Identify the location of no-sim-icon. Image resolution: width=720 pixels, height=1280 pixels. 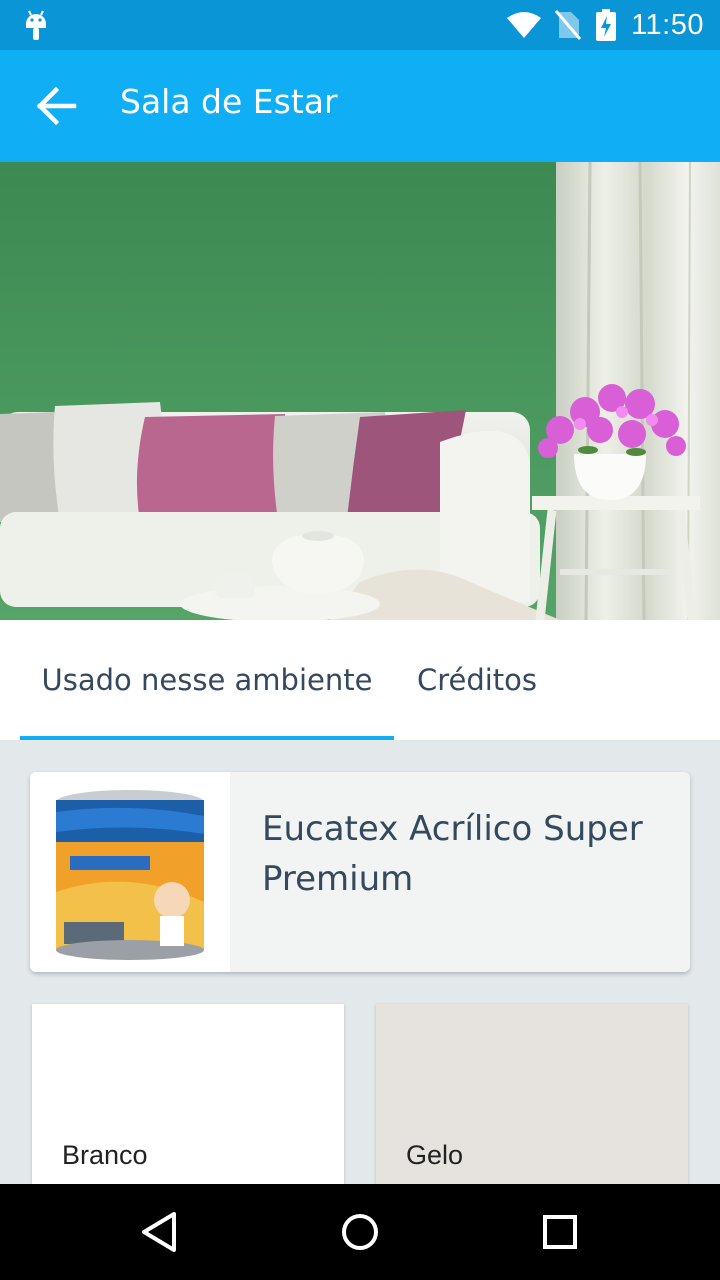
(568, 25).